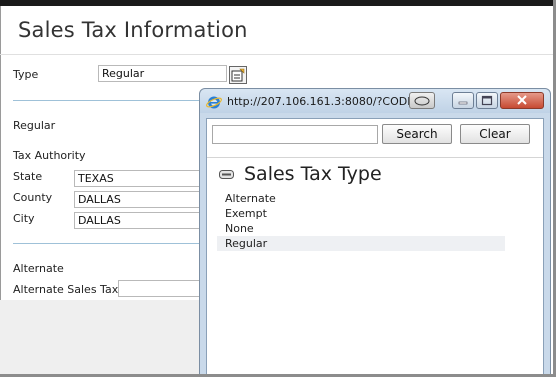 The height and width of the screenshot is (377, 556). What do you see at coordinates (361, 228) in the screenshot?
I see `list-item-none: None` at bounding box center [361, 228].